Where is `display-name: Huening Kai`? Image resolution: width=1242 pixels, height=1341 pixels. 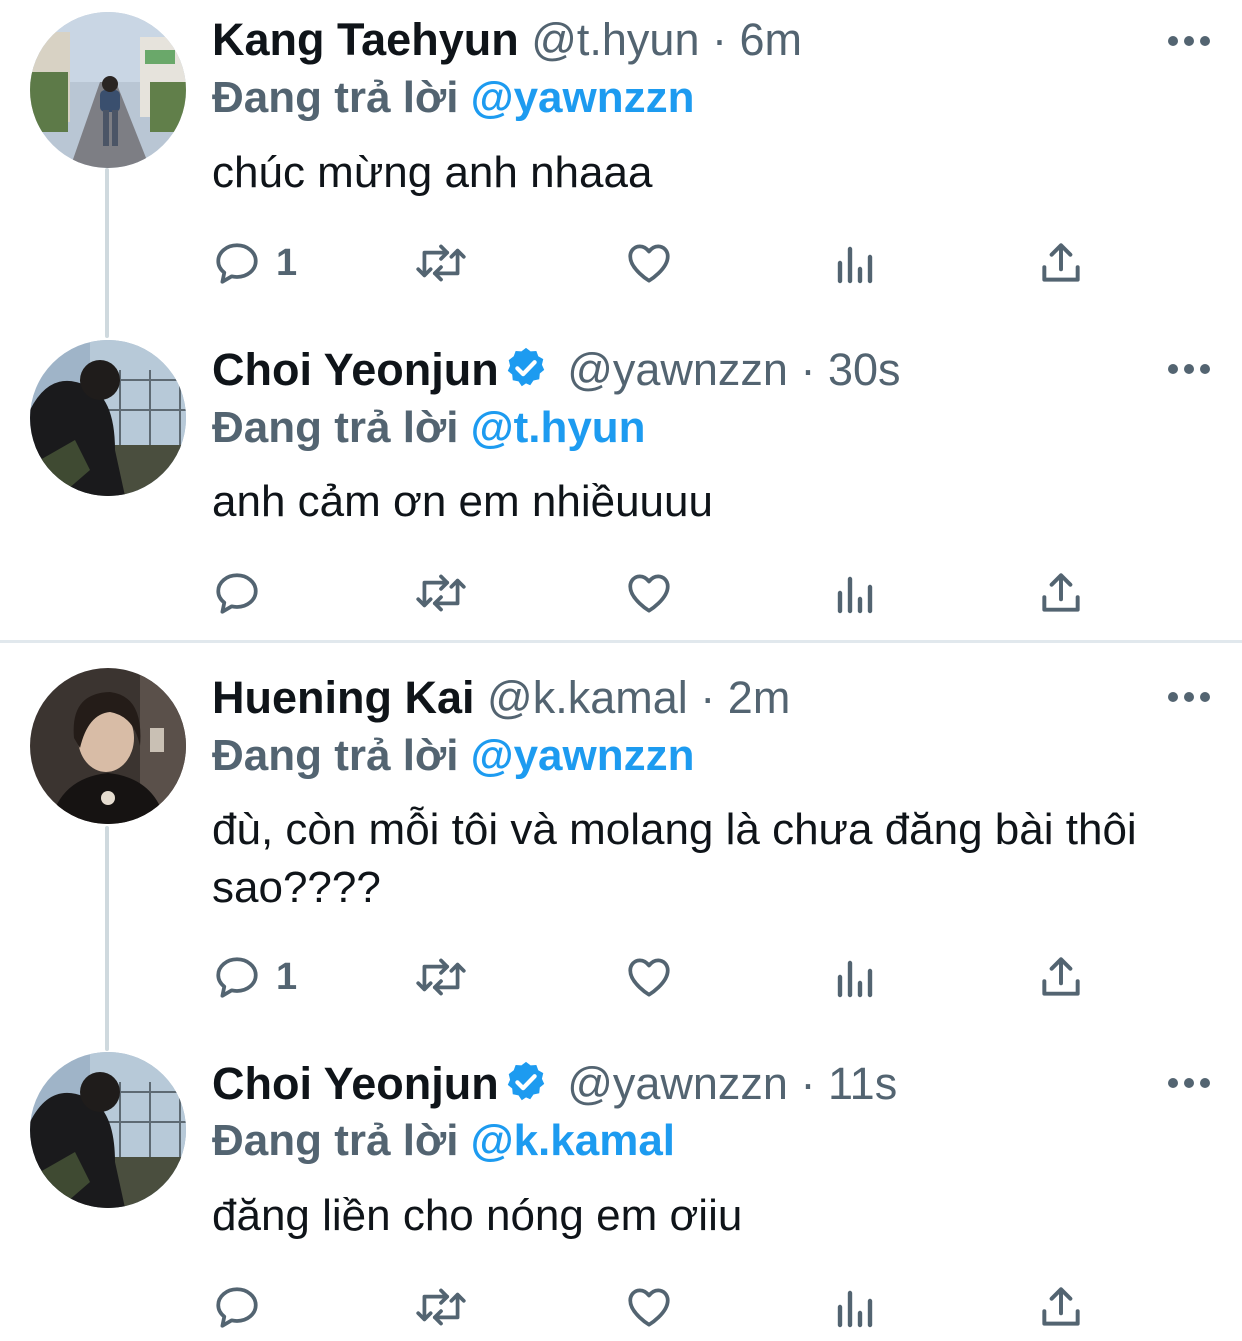
display-name: Huening Kai is located at coordinates (343, 697).